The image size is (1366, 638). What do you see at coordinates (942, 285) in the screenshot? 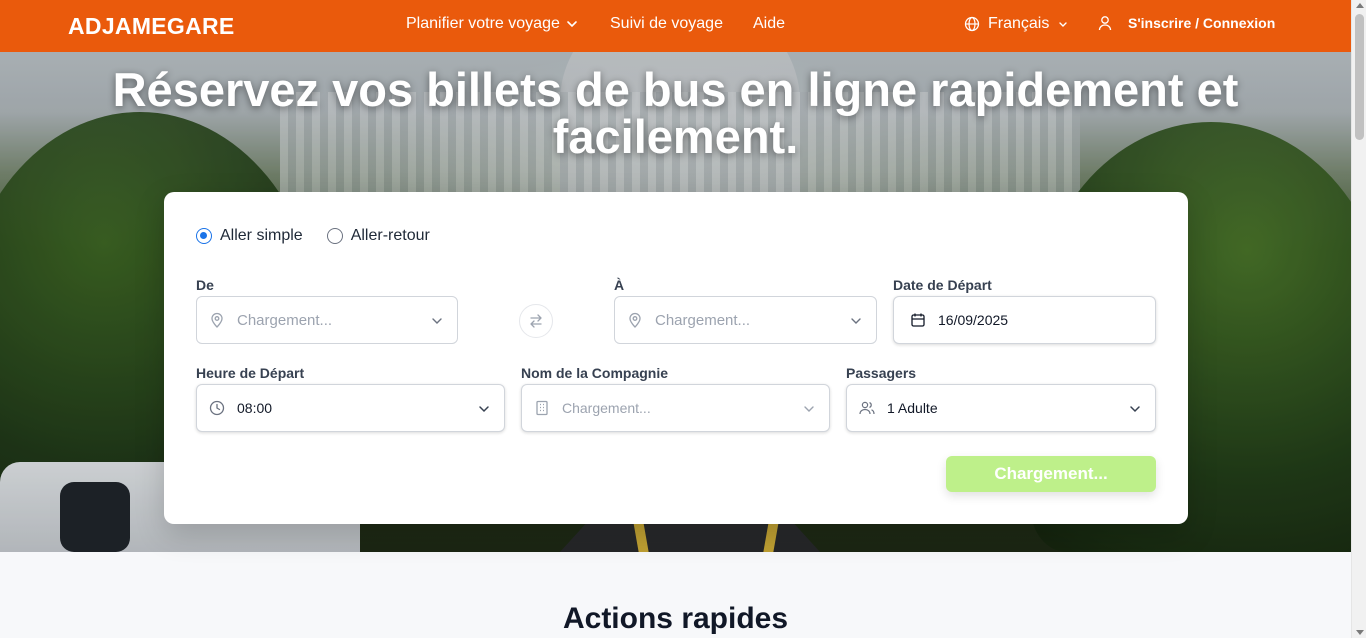
I see `departure-date-label: Date de Départ` at bounding box center [942, 285].